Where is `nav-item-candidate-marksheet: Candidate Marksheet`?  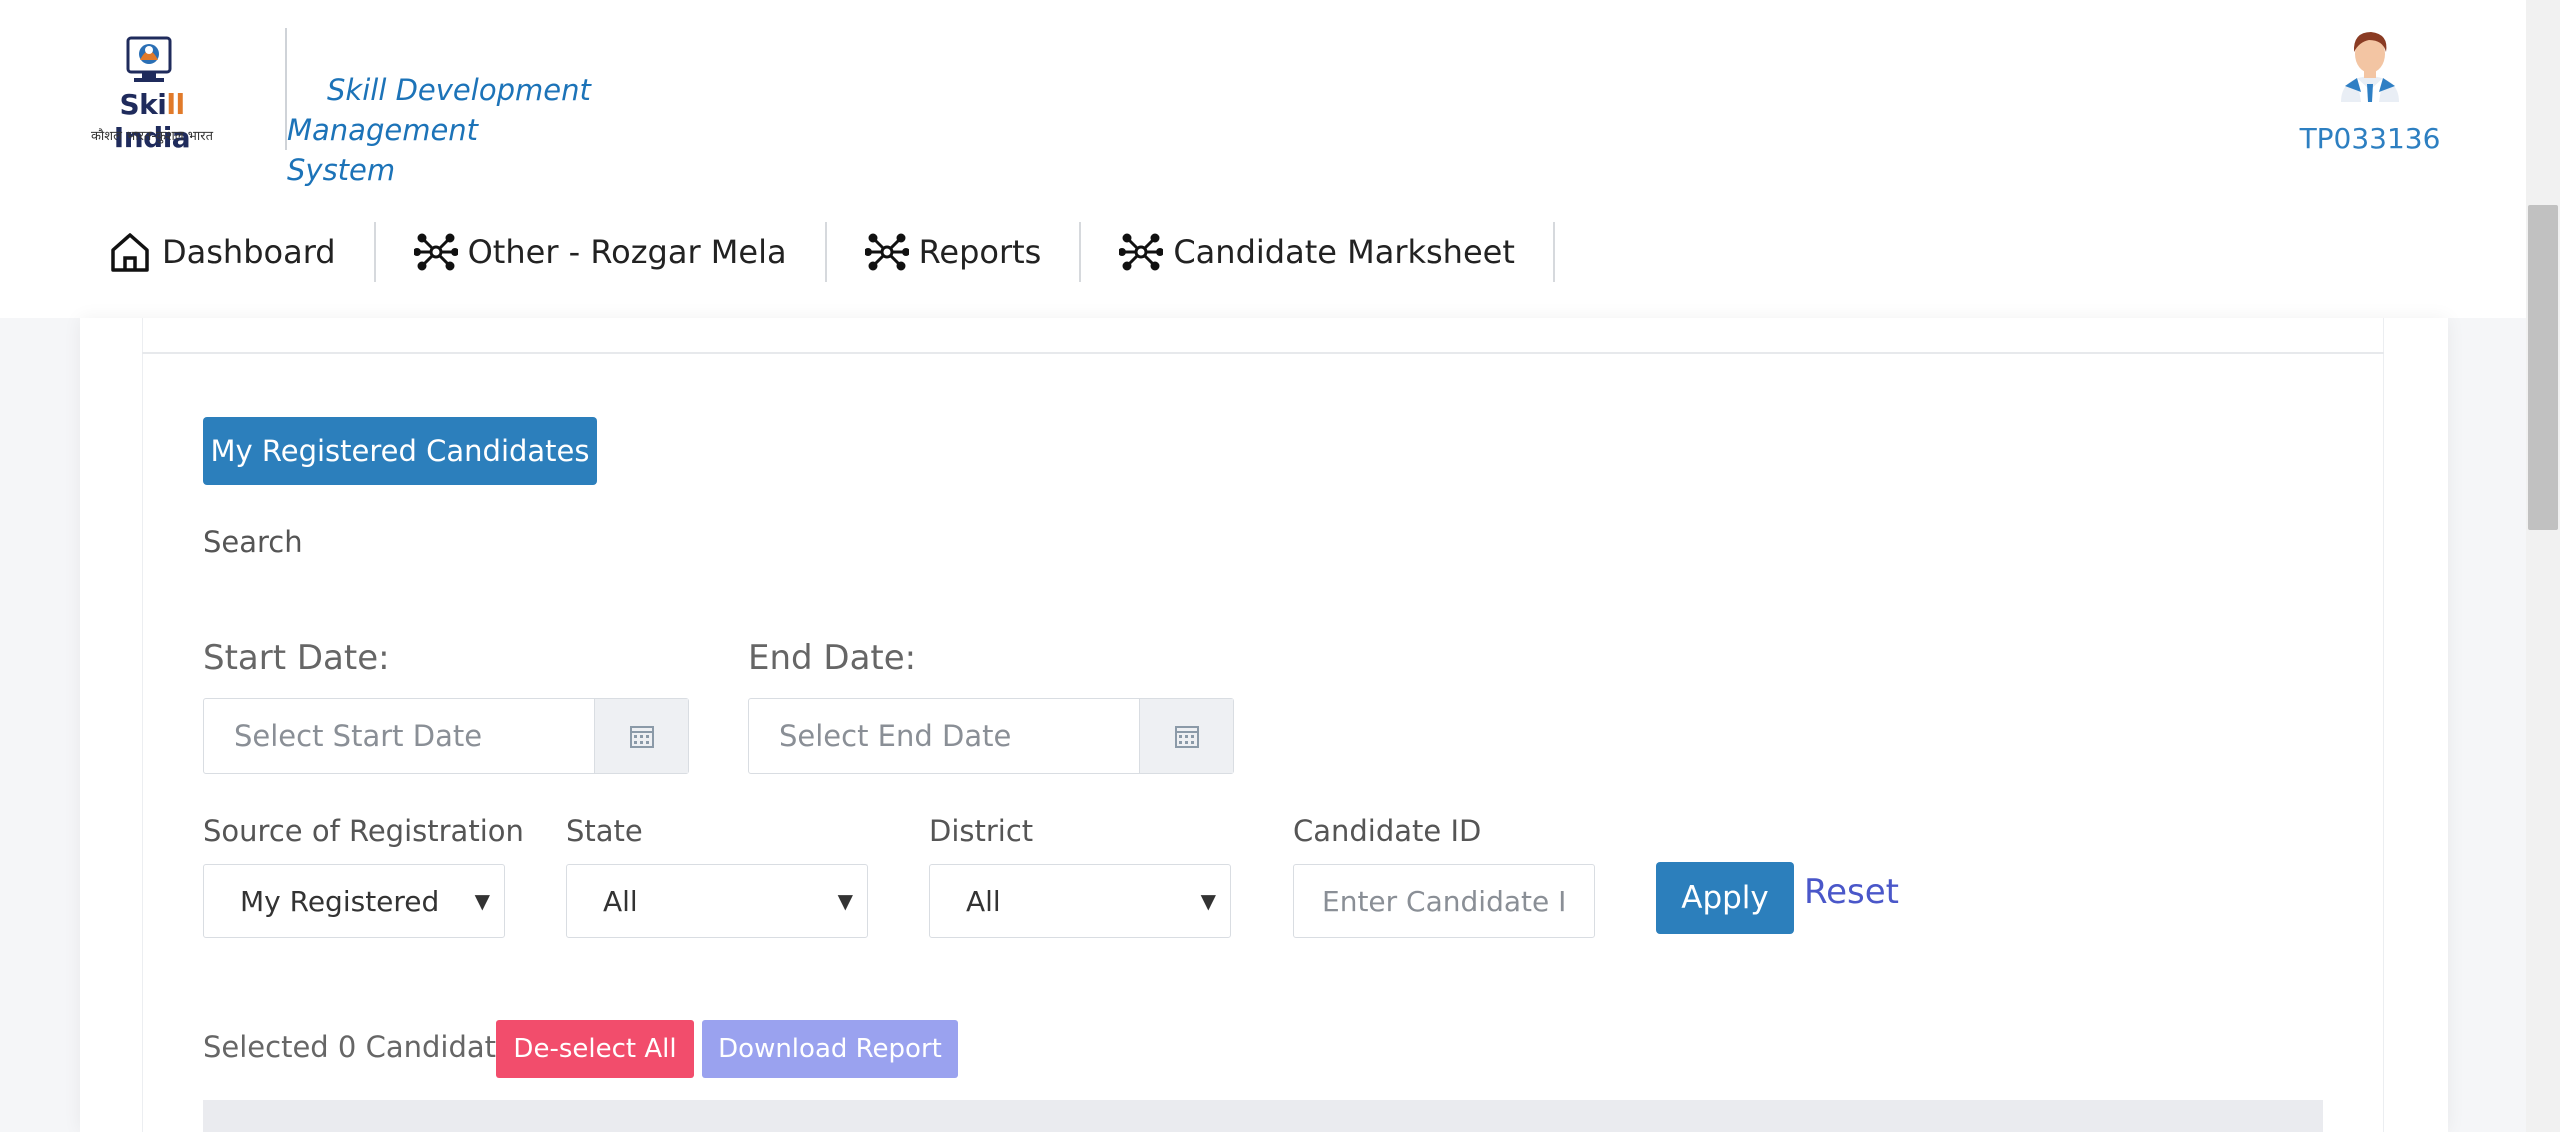 nav-item-candidate-marksheet: Candidate Marksheet is located at coordinates (1318, 252).